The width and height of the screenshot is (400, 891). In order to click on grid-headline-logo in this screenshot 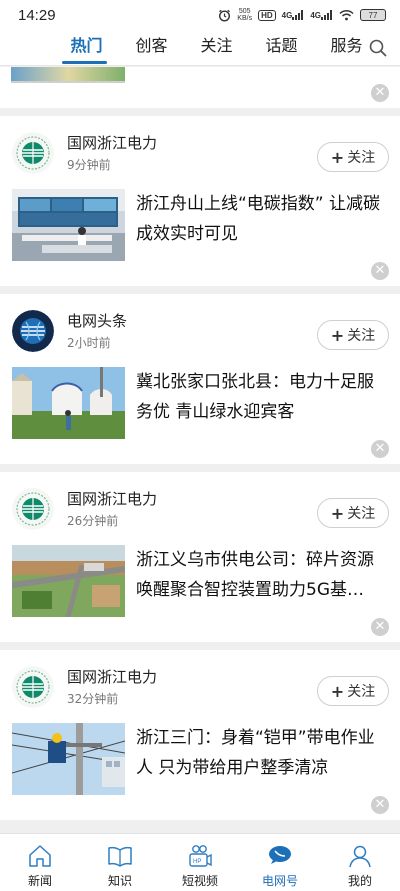, I will do `click(33, 331)`.